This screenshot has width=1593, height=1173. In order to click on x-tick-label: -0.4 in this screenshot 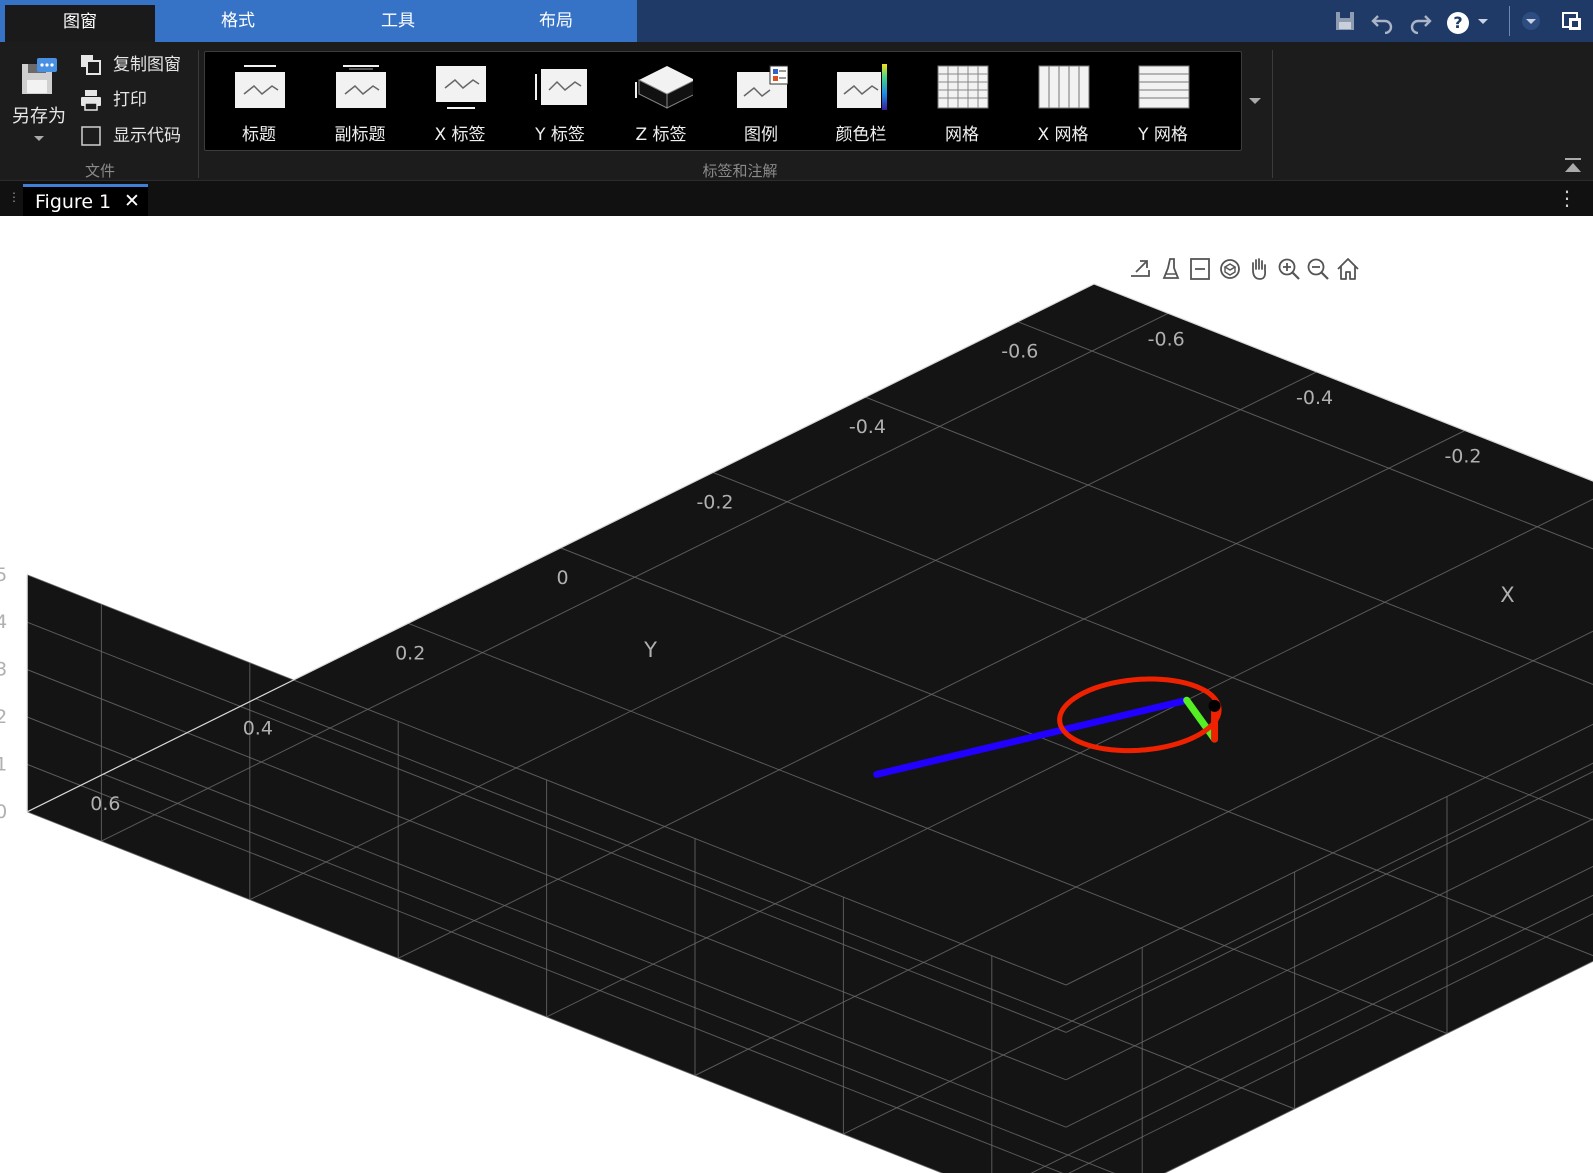, I will do `click(1314, 398)`.